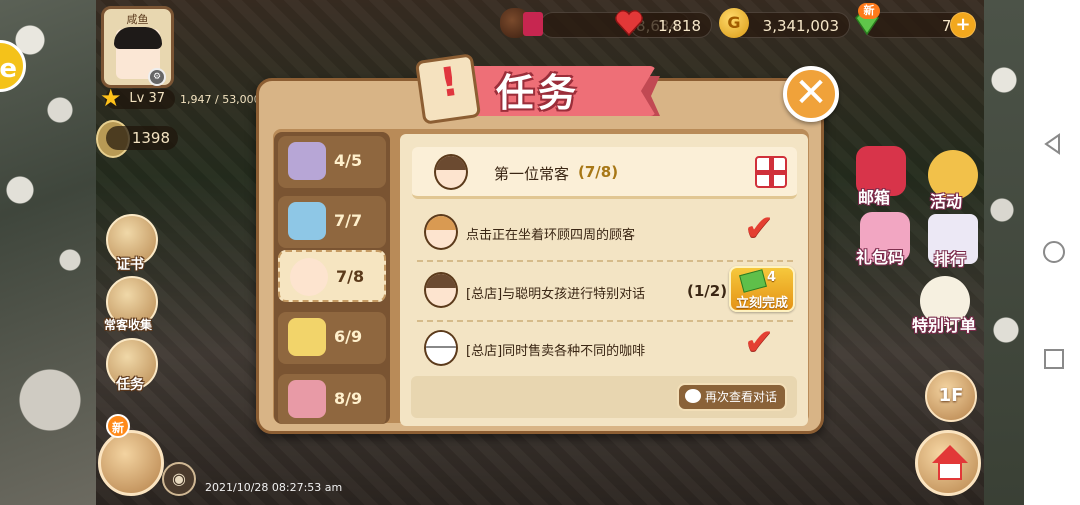  Describe the element at coordinates (307, 399) in the screenshot. I see `dessert-icon` at that location.